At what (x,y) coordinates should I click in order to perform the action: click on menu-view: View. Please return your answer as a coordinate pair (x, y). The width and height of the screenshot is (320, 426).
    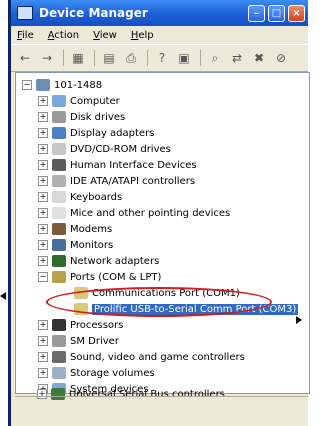
    Looking at the image, I should click on (105, 35).